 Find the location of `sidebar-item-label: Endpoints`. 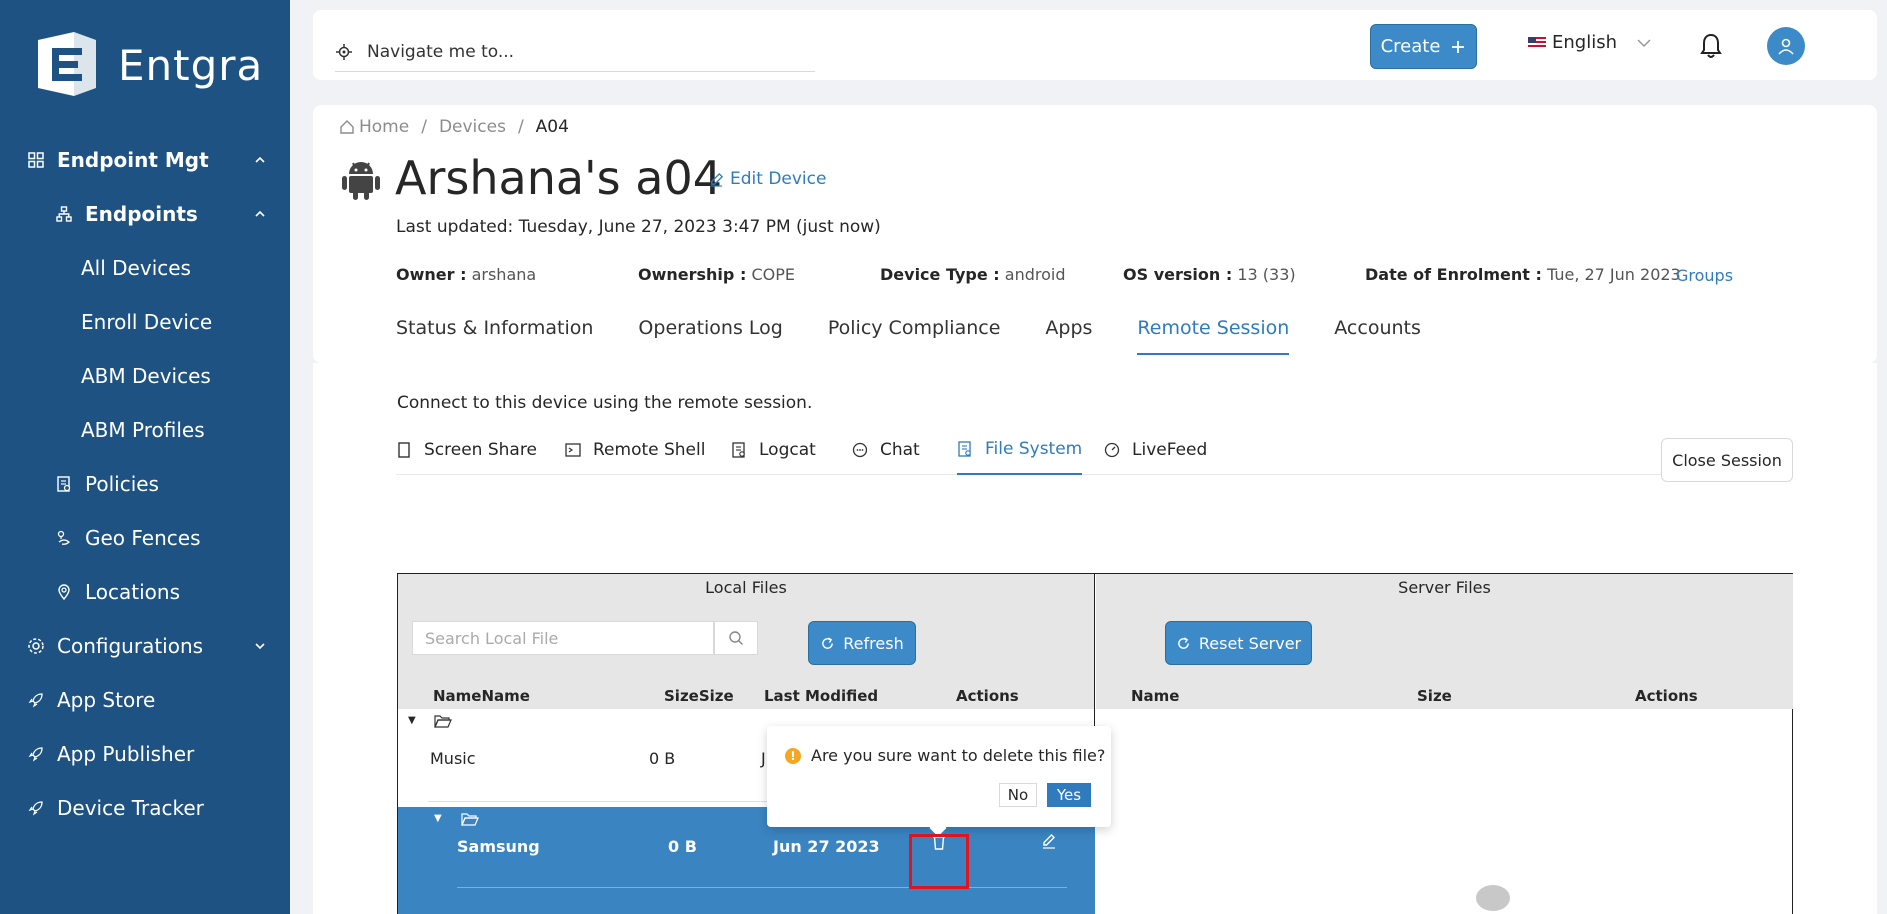

sidebar-item-label: Endpoints is located at coordinates (141, 214).